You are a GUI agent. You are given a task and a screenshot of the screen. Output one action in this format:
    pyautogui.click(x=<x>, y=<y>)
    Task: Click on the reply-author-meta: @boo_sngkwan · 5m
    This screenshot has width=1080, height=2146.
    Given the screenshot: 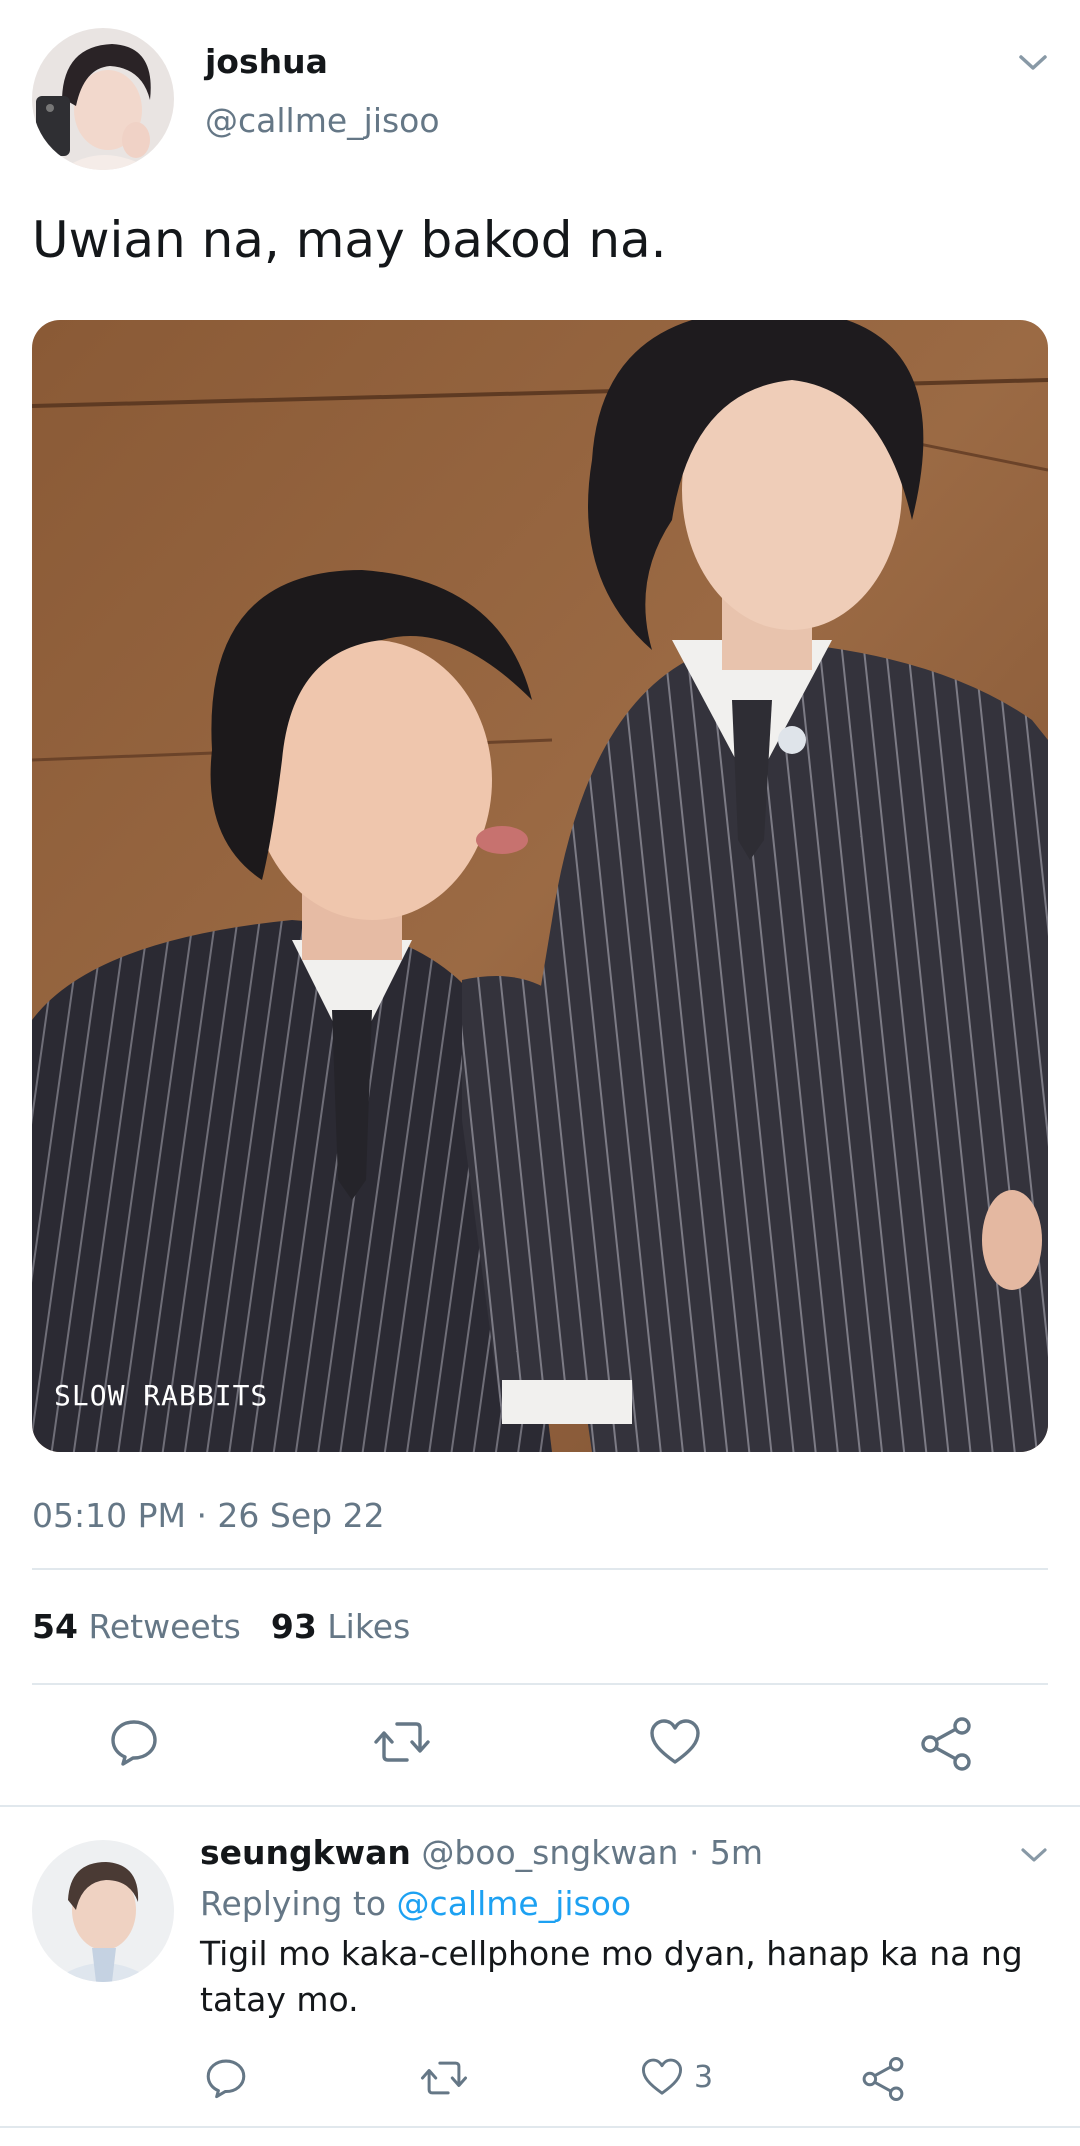 What is the action you would take?
    pyautogui.click(x=592, y=1852)
    